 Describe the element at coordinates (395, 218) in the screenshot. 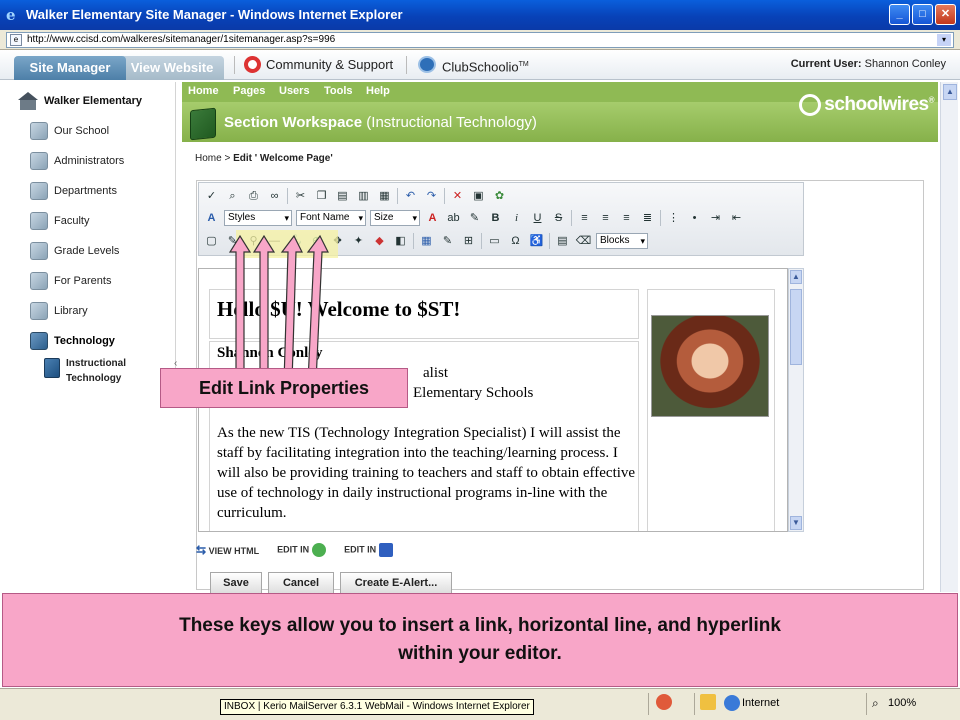

I see `size-select: Size` at that location.